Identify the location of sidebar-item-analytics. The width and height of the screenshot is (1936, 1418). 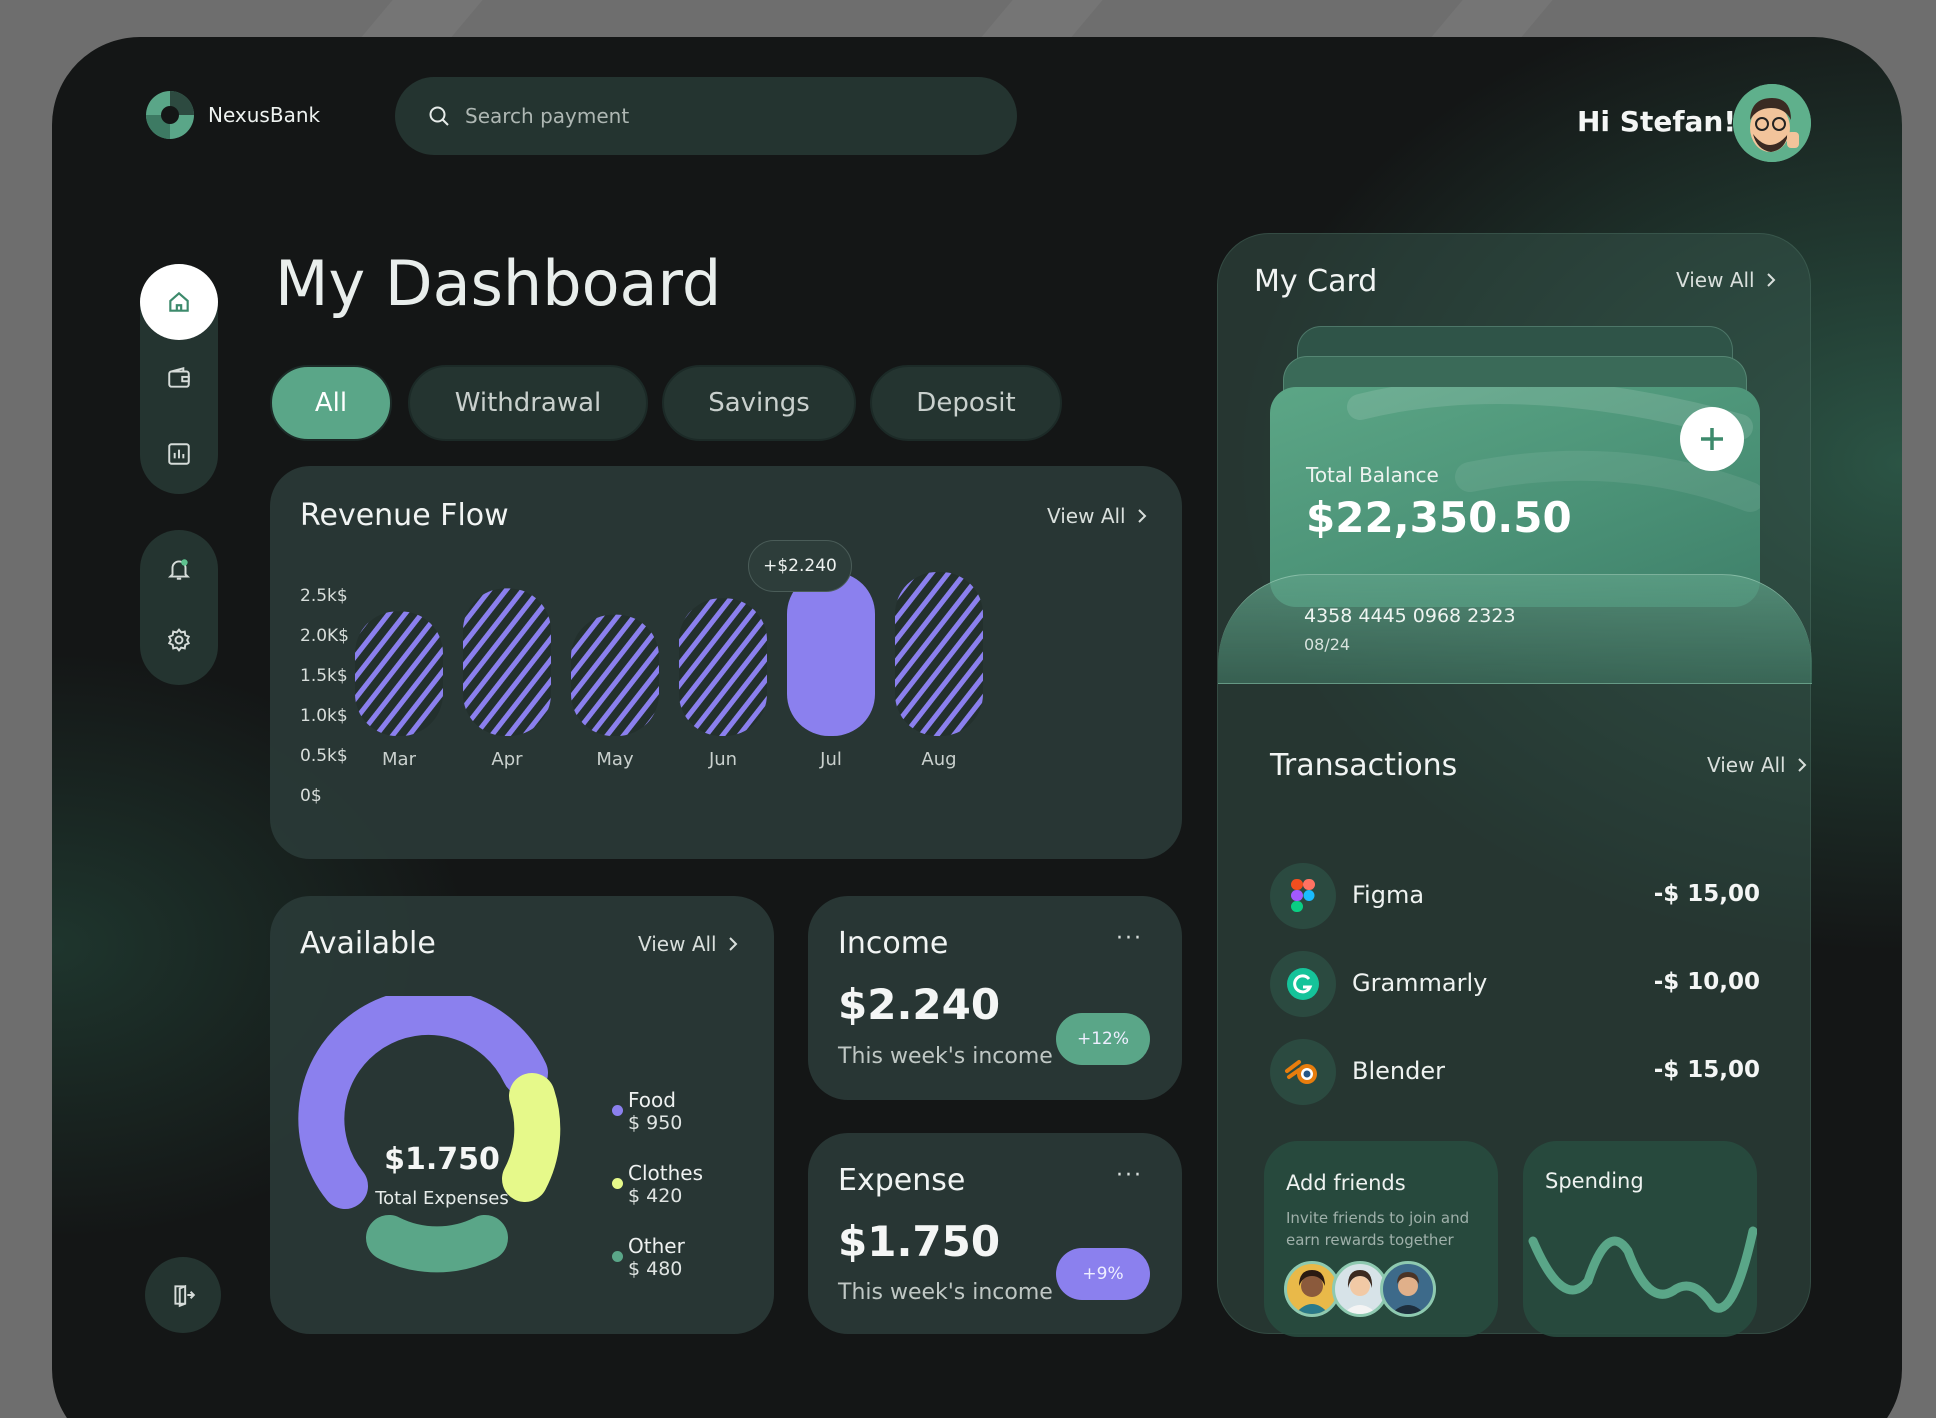
(179, 454).